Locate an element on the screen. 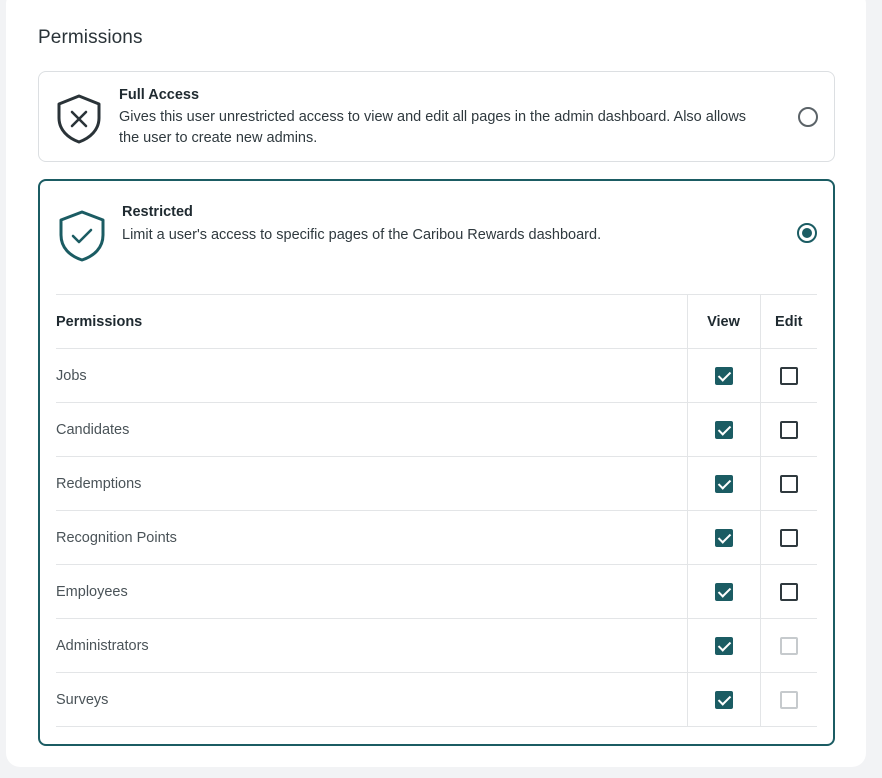  permission-name: Redemptions is located at coordinates (371, 483).